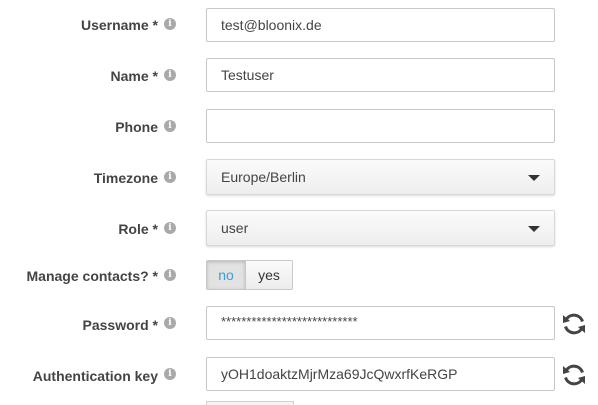 This screenshot has height=405, width=598. I want to click on auth-key-input: yOH1doaktzMjrMza69JcQwxrfKeRGP, so click(380, 374).